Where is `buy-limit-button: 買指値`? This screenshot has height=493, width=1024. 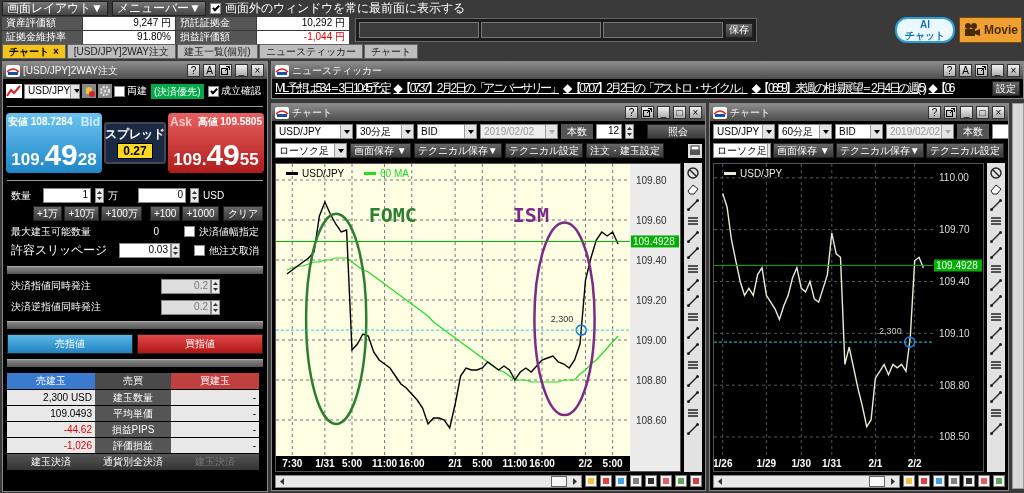
buy-limit-button: 買指値 is located at coordinates (200, 344).